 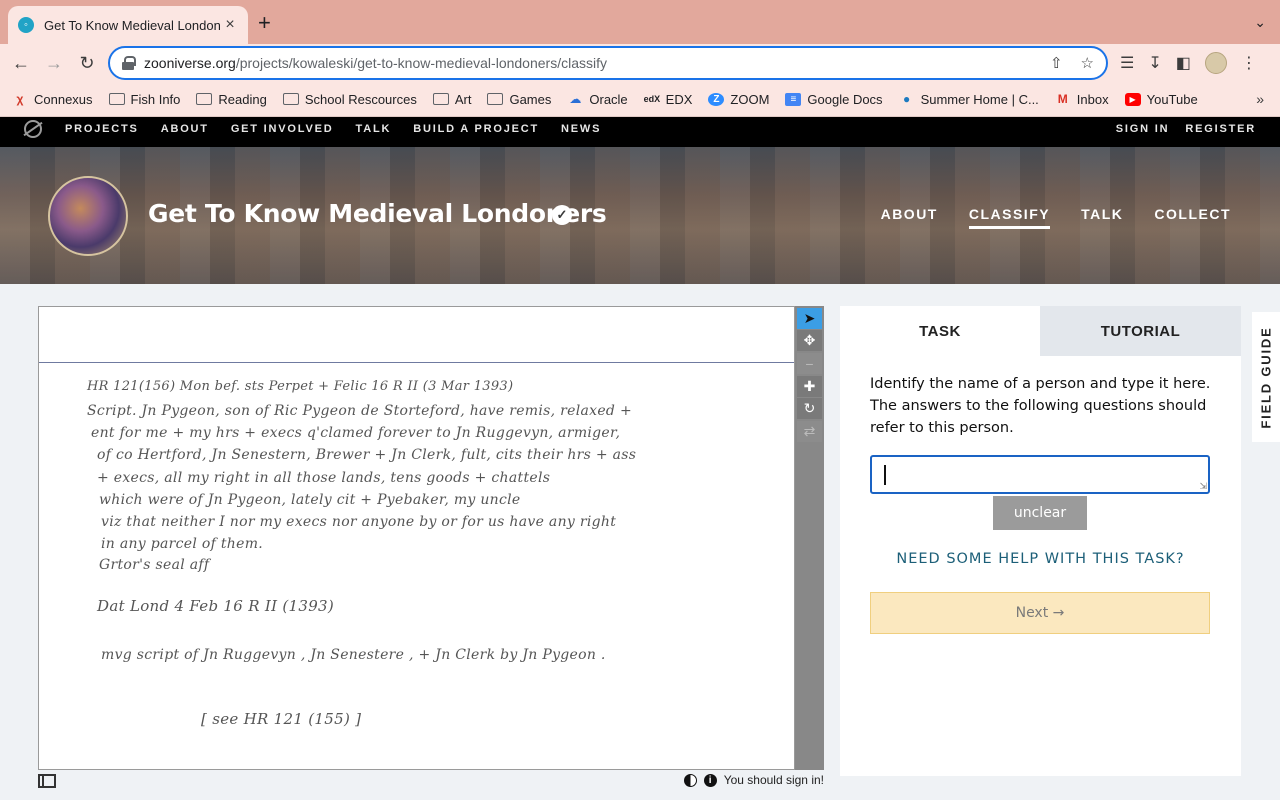 I want to click on docs-icon: ≡, so click(x=793, y=99).